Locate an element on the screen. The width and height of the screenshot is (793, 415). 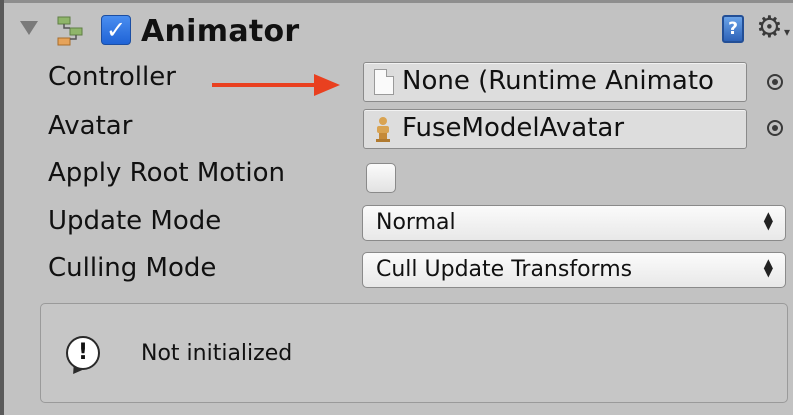
controller-object-picker-icon is located at coordinates (775, 82).